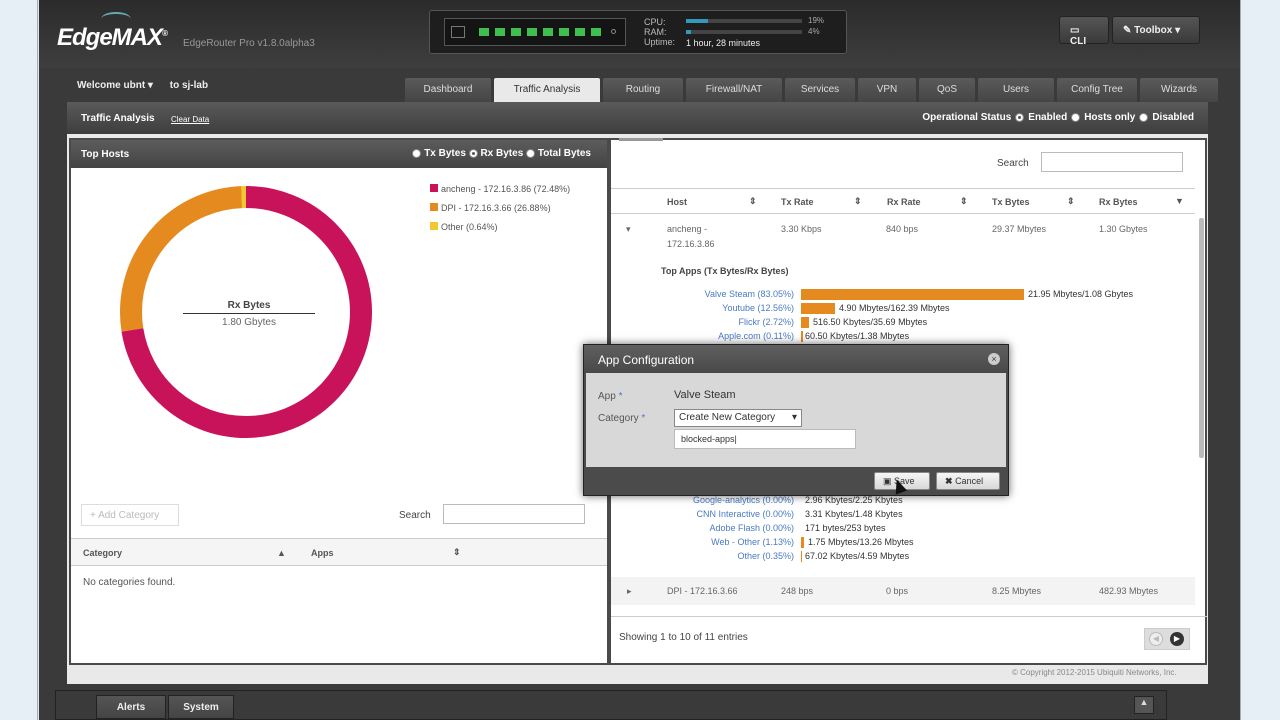 The image size is (1280, 720). Describe the element at coordinates (500, 189) in the screenshot. I see `legend-item: ancheng - 172.16.3.86 (72.48%)` at that location.